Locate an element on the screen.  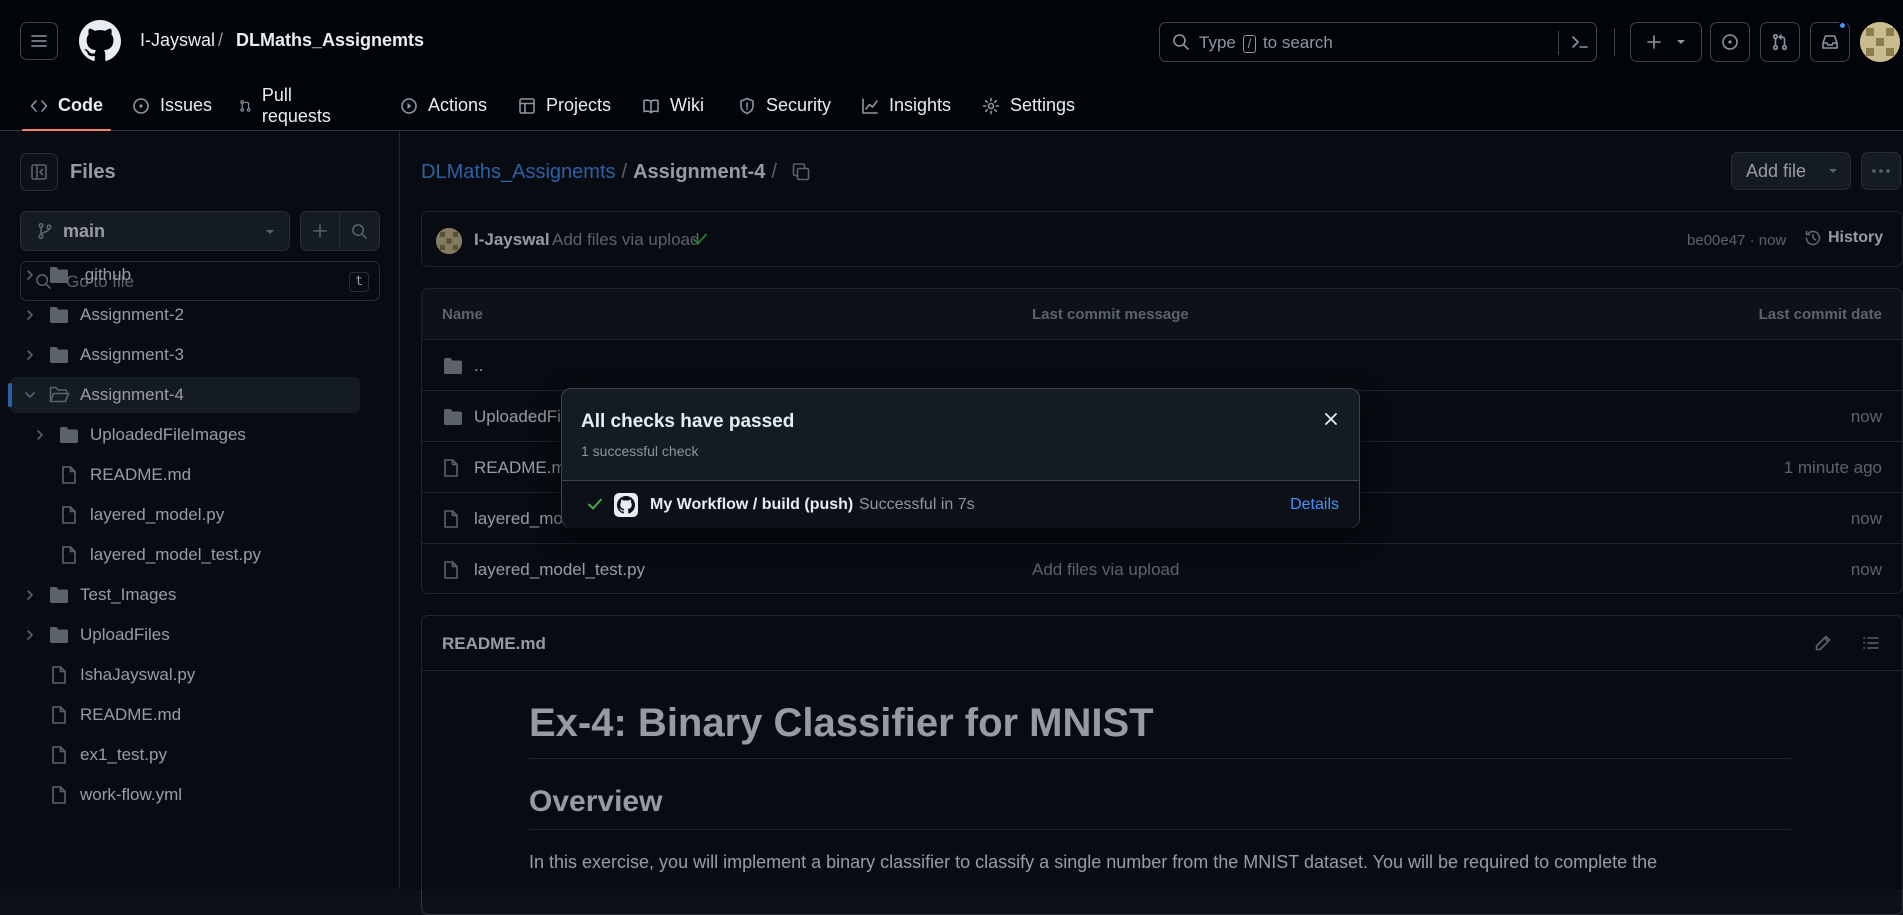
tree-item-label: UploadedFileImages is located at coordinates (168, 434).